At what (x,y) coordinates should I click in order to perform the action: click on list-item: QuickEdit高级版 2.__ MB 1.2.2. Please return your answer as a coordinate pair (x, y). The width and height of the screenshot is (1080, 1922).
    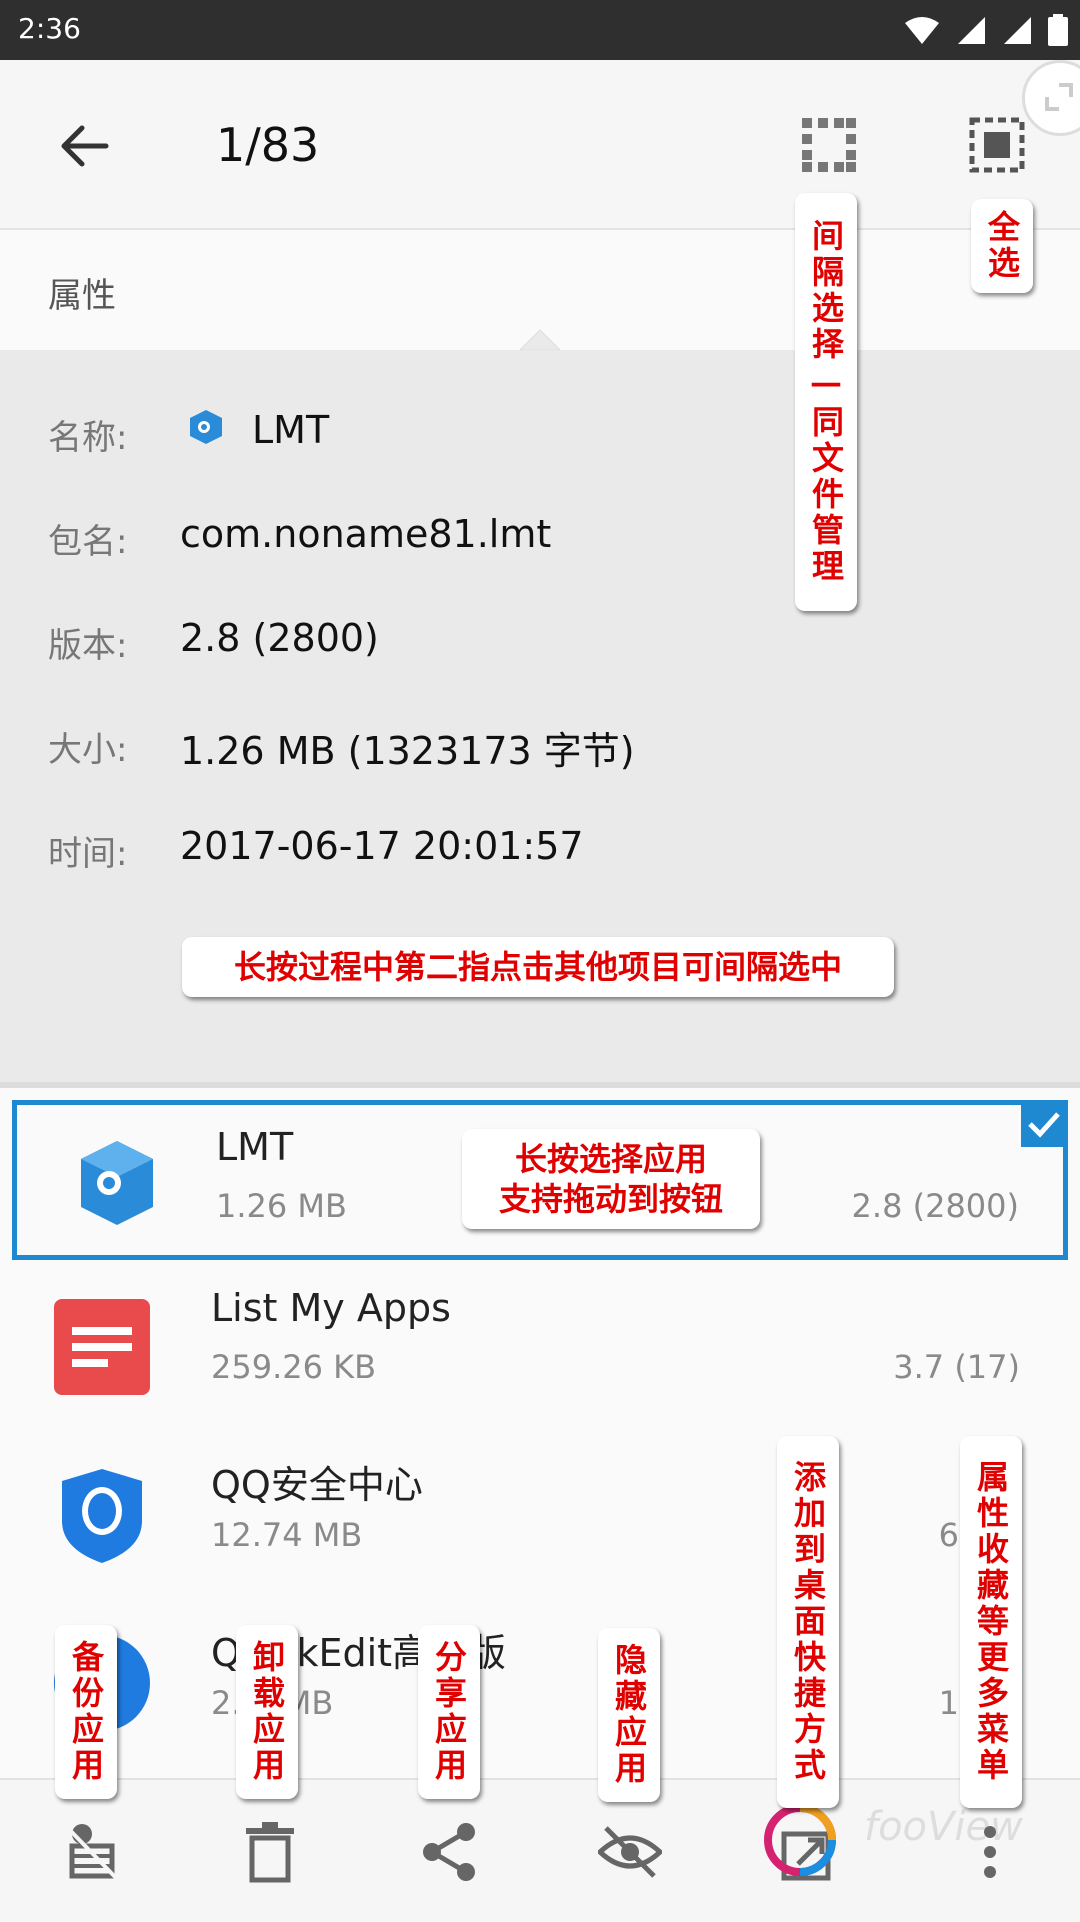
    Looking at the image, I should click on (540, 1682).